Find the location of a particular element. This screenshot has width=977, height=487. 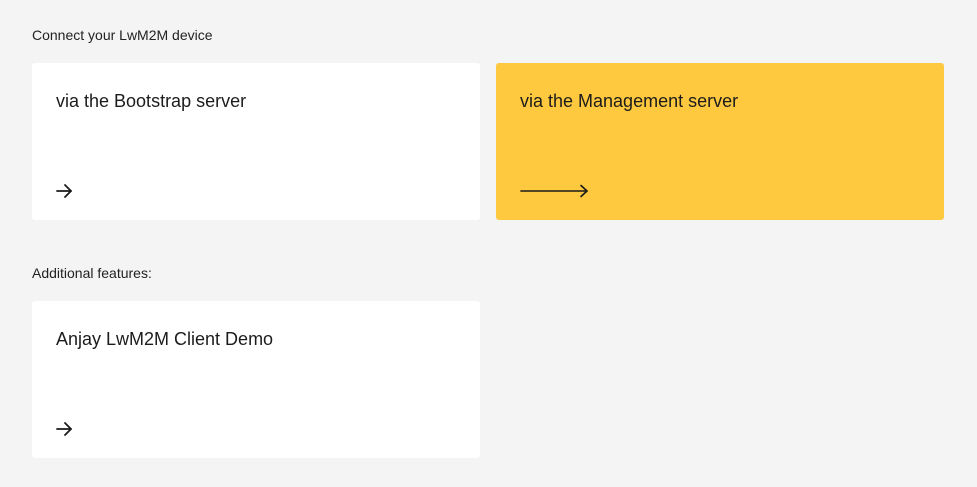

client-demo-card: Anjay LwM2M Client Demo is located at coordinates (256, 379).